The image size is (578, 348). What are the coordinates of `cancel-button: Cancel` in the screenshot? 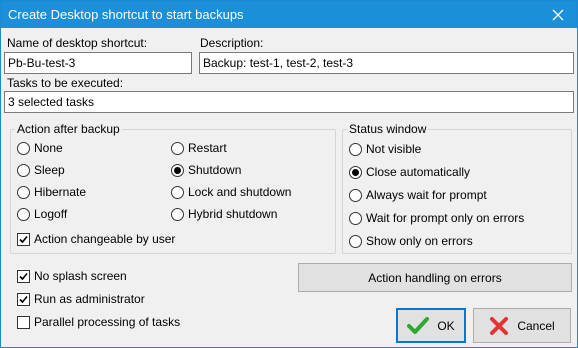 It's located at (522, 325).